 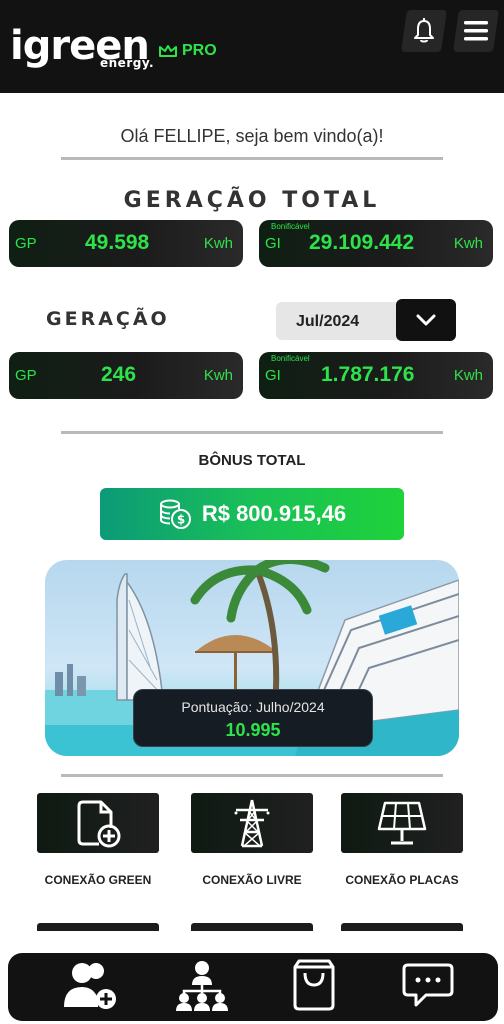 I want to click on bonus-total-button: $ R$ 800.915,46, so click(x=252, y=514).